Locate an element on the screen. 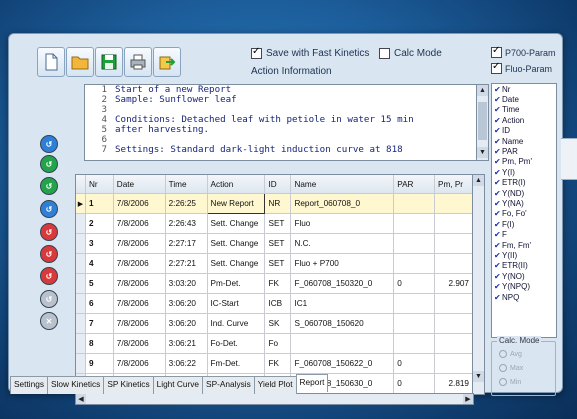  table-cell: New Report is located at coordinates (236, 203).